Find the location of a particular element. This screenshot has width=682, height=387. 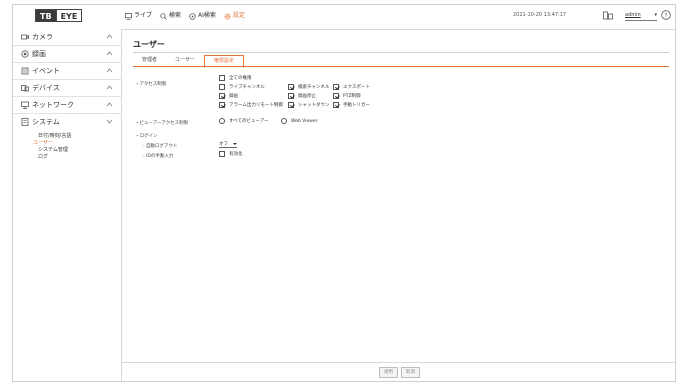

perm-label: エクスポート is located at coordinates (356, 87).